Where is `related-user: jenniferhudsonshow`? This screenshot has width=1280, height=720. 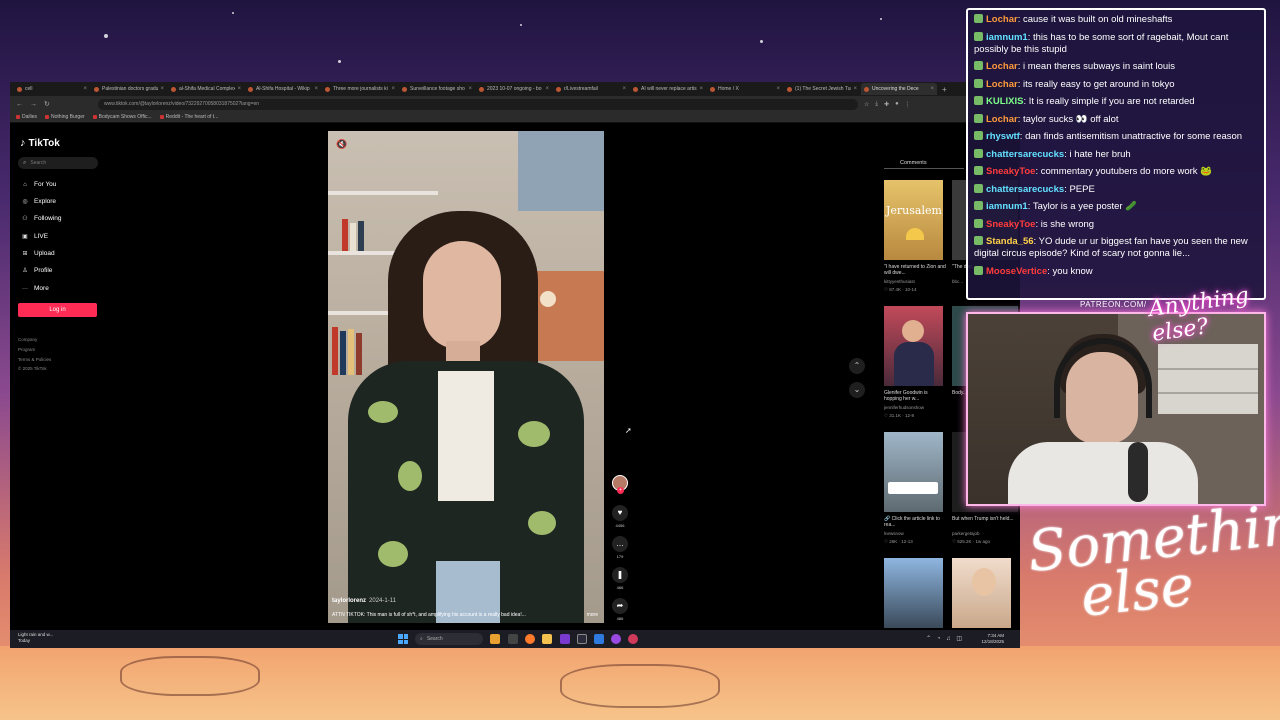
related-user: jenniferhudsonshow is located at coordinates (915, 407).